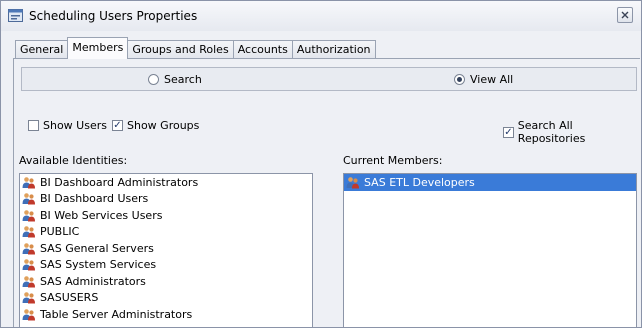  Describe the element at coordinates (329, 79) in the screenshot. I see `mode-selector: Search View All` at that location.